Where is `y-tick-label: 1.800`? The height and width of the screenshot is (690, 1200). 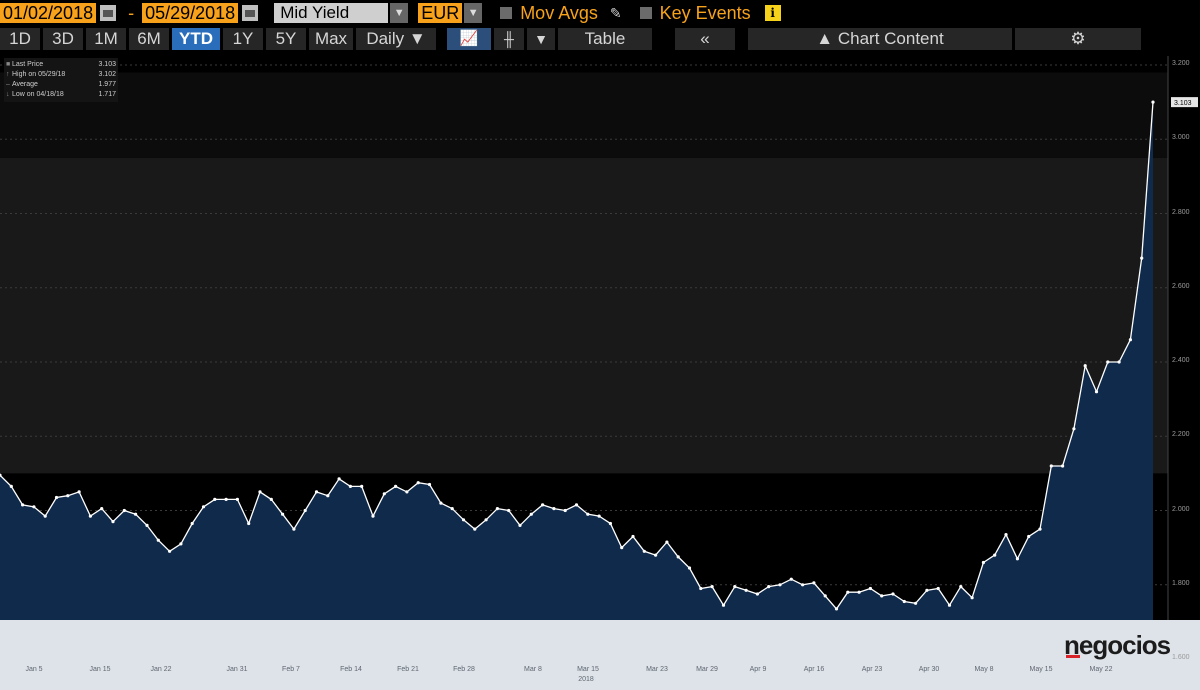 y-tick-label: 1.800 is located at coordinates (1181, 583).